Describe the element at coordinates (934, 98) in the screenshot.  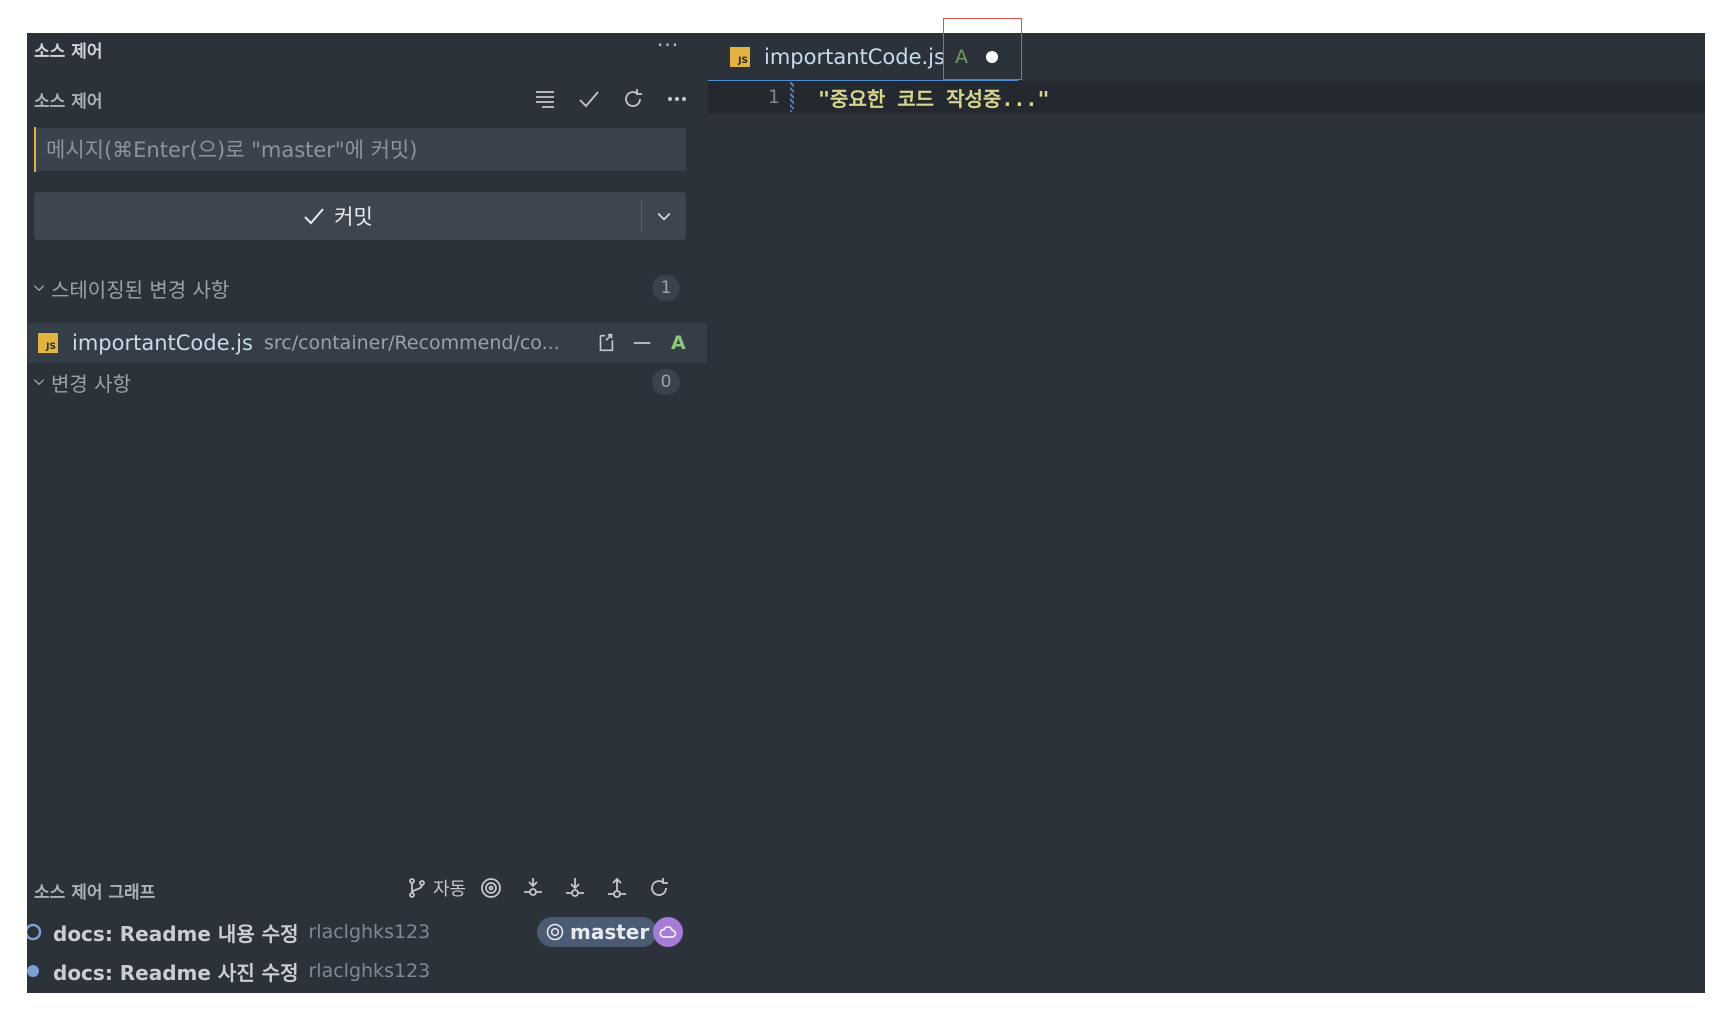
I see `code-text: "중요한 코드 작성중..."` at that location.